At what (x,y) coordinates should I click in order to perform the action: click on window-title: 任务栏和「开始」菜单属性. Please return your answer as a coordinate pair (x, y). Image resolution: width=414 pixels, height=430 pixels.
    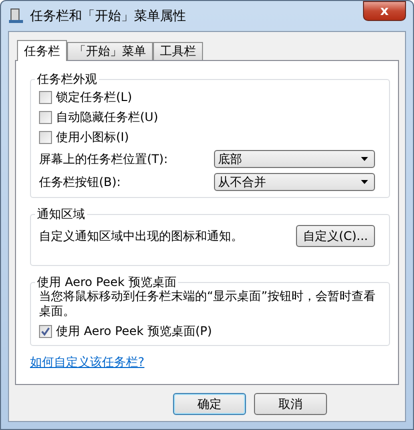
    Looking at the image, I should click on (108, 16).